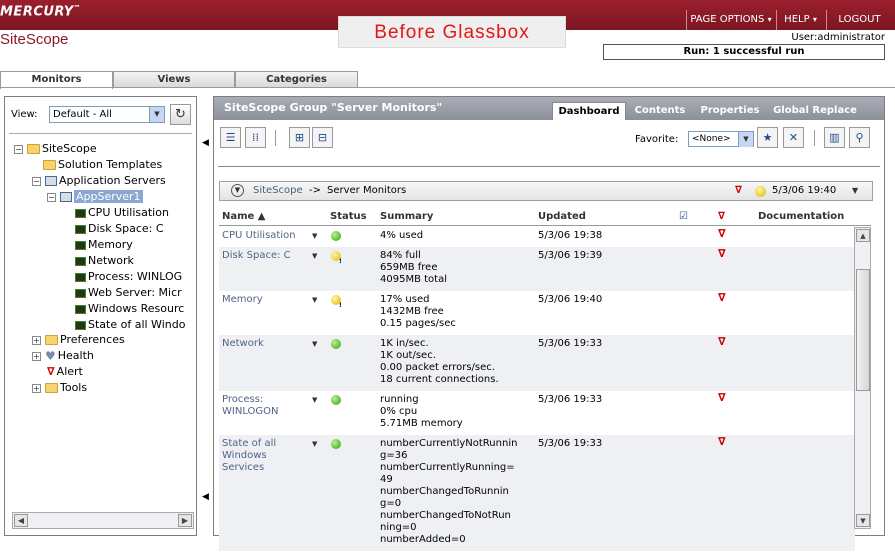 This screenshot has width=895, height=559. What do you see at coordinates (863, 235) in the screenshot?
I see `scroll-up-icon: ▲` at bounding box center [863, 235].